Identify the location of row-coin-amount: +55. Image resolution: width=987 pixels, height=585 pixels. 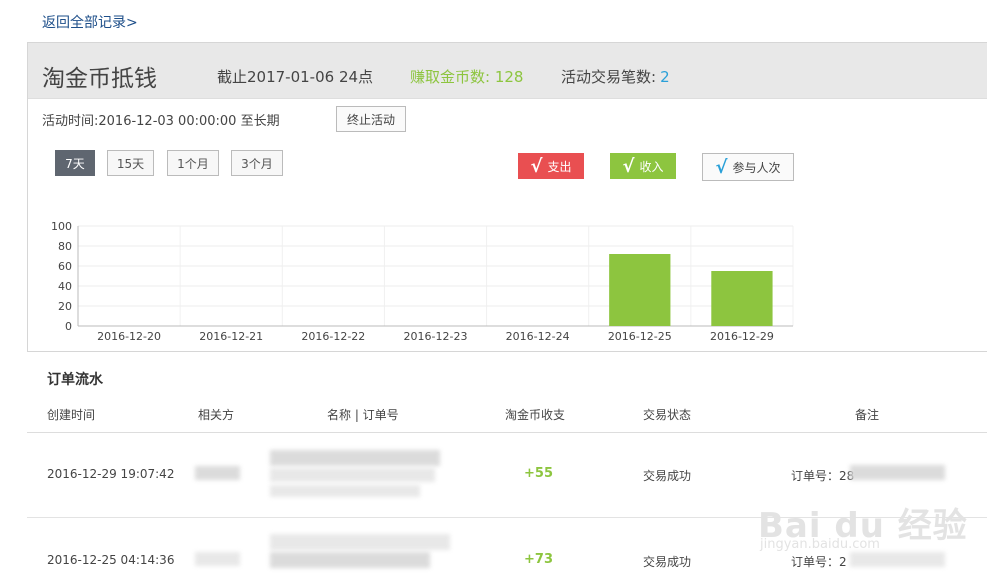
(538, 473).